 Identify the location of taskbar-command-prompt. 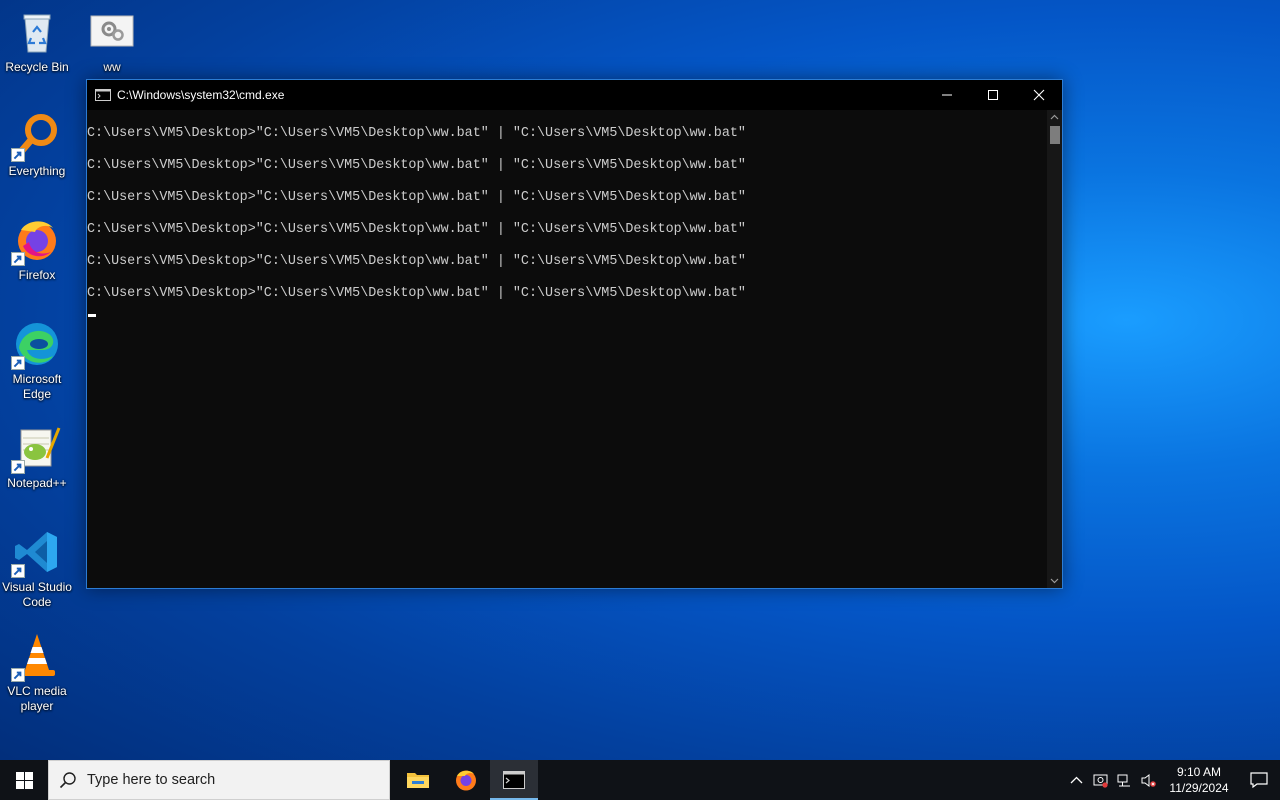
(514, 780).